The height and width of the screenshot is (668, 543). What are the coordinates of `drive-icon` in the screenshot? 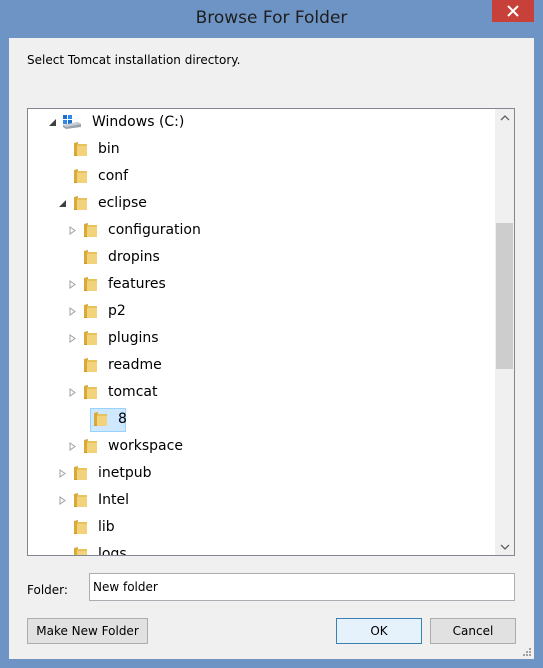 It's located at (72, 122).